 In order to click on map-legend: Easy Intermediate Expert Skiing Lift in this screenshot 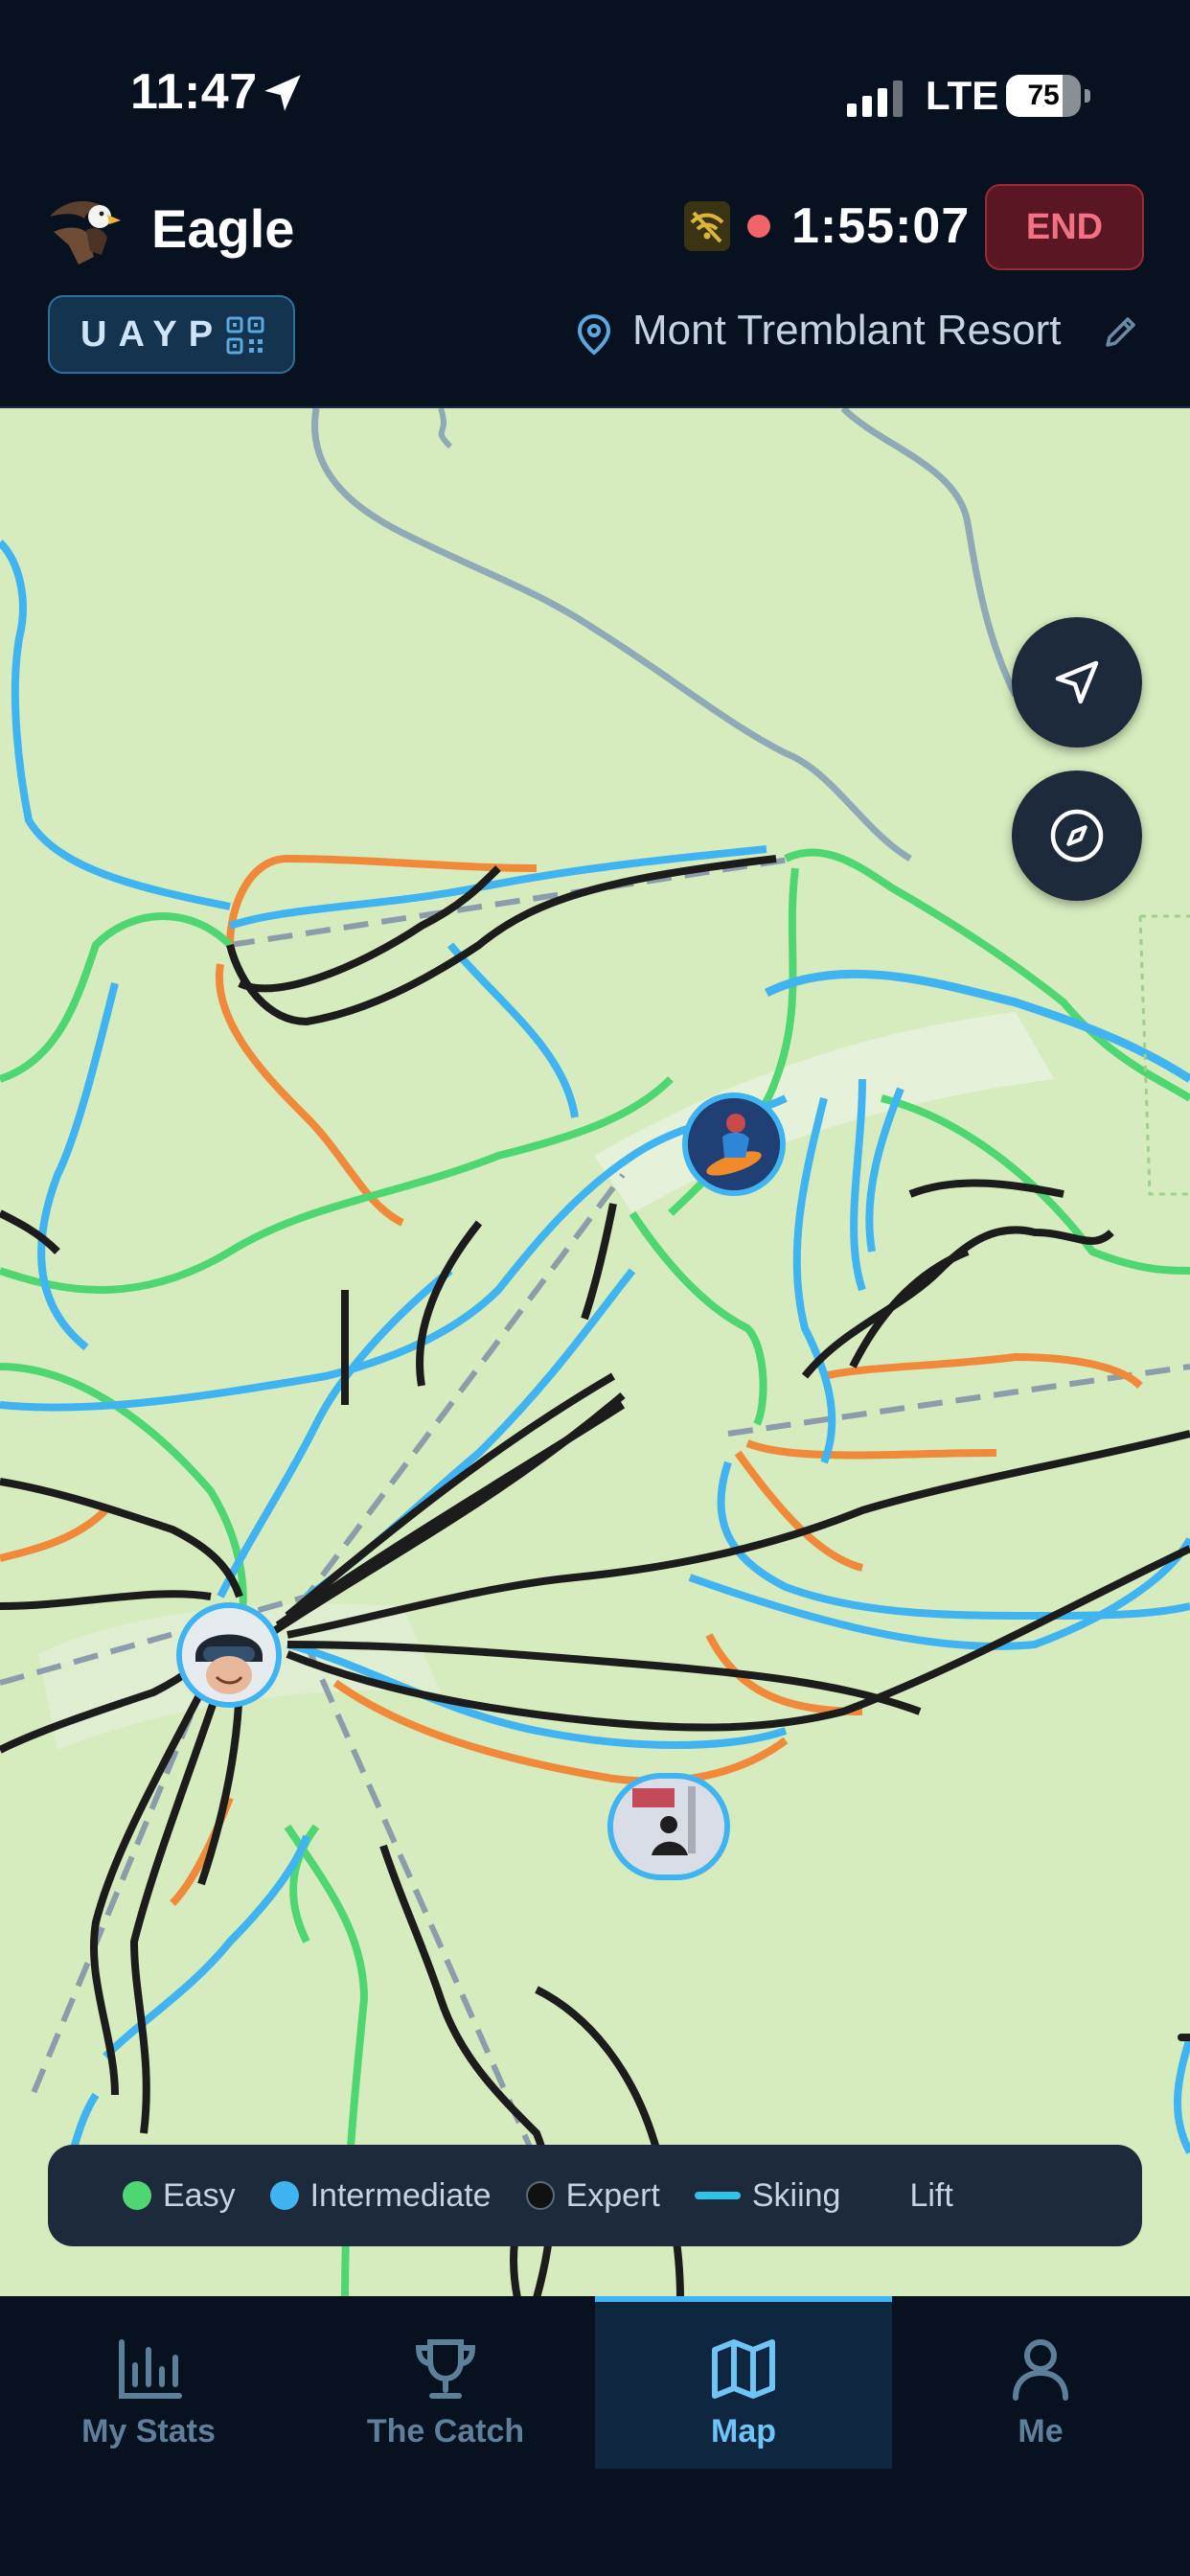, I will do `click(595, 2195)`.